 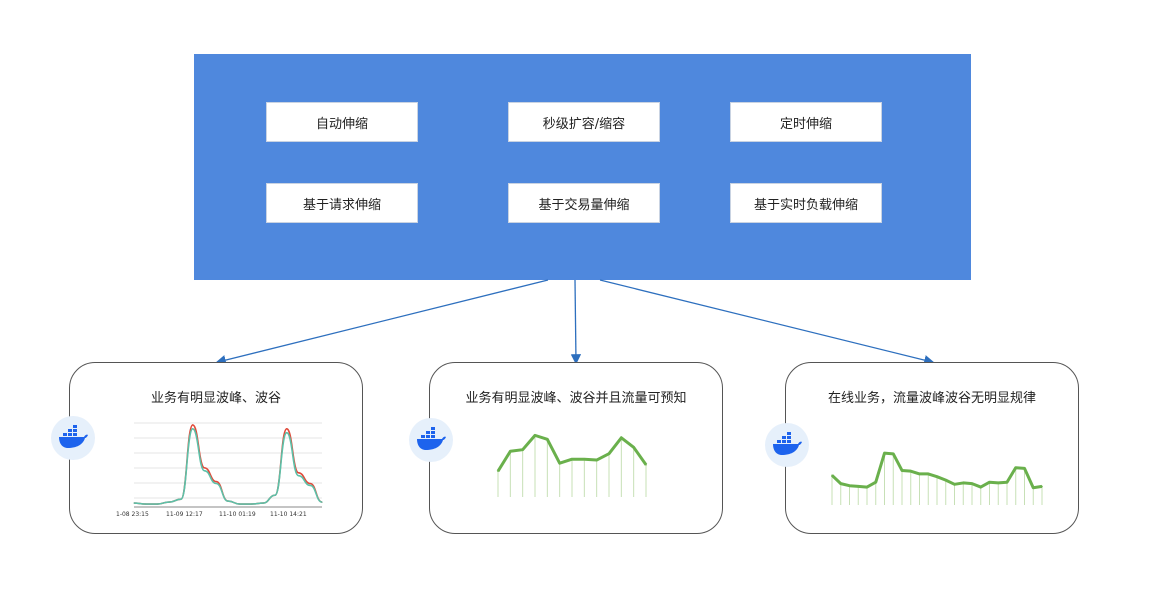 I want to click on card-title-1: 业务有明显波峰、波谷, so click(x=215, y=398).